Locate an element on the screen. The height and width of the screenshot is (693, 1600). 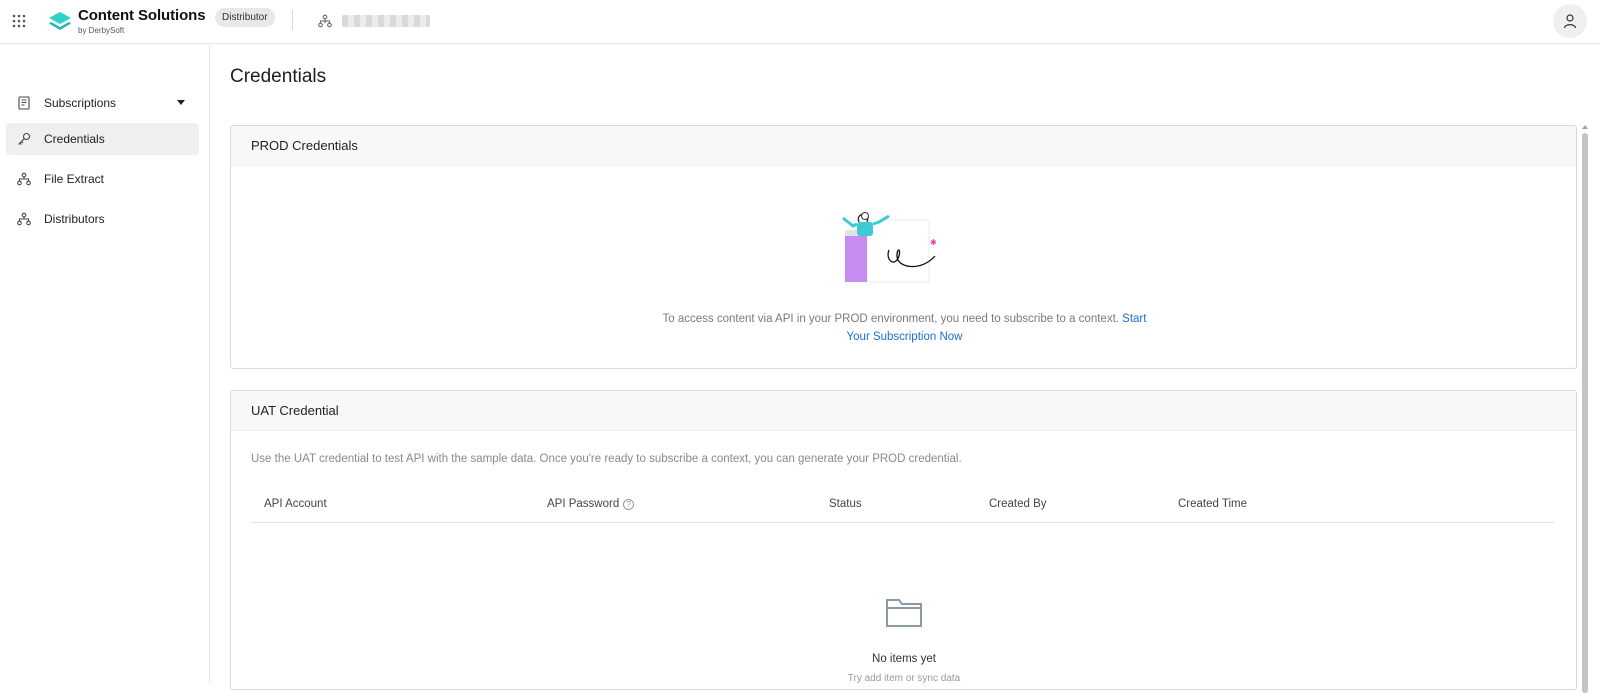
column-header-api-account: API Account is located at coordinates (295, 504).